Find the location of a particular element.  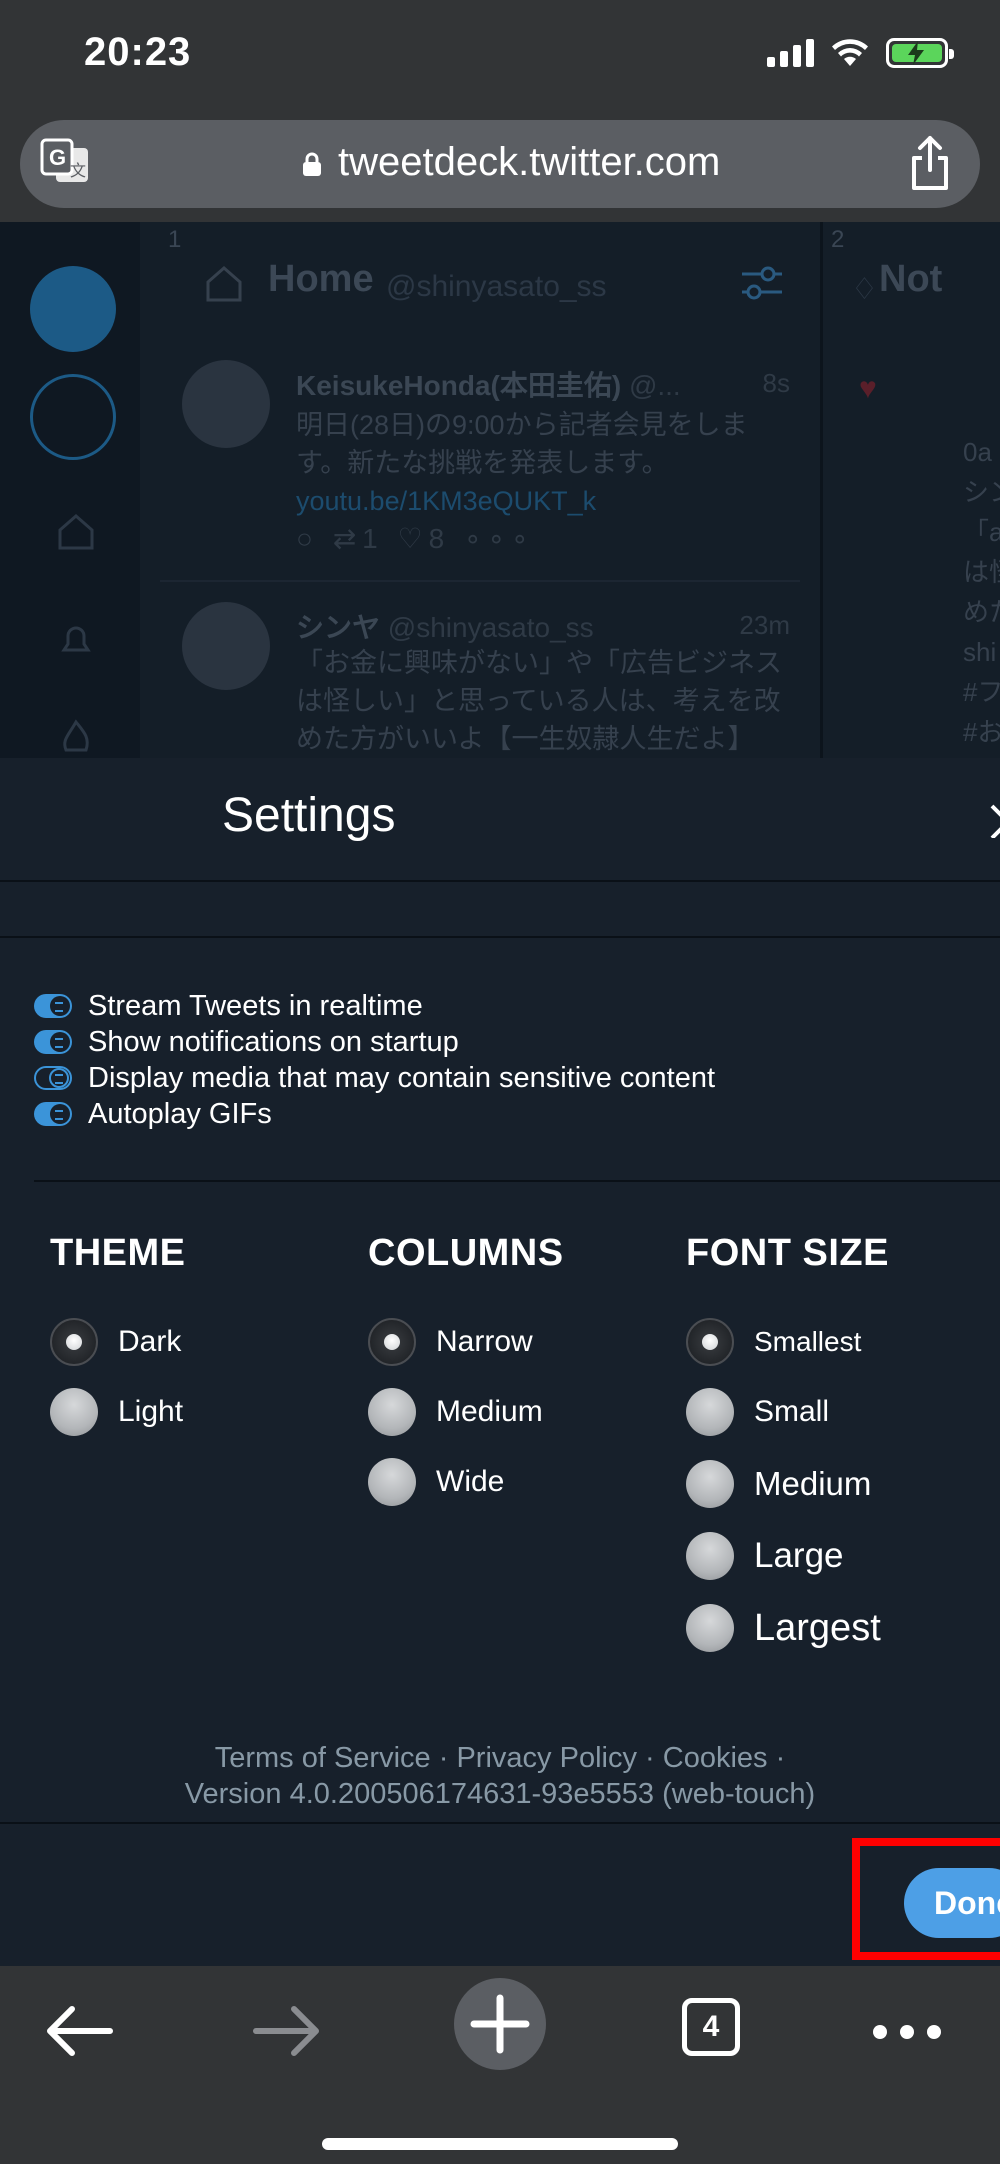

status-icons is located at coordinates (860, 53).